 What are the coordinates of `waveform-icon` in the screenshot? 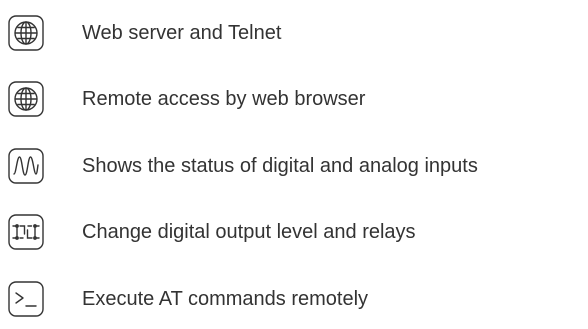 It's located at (26, 166).